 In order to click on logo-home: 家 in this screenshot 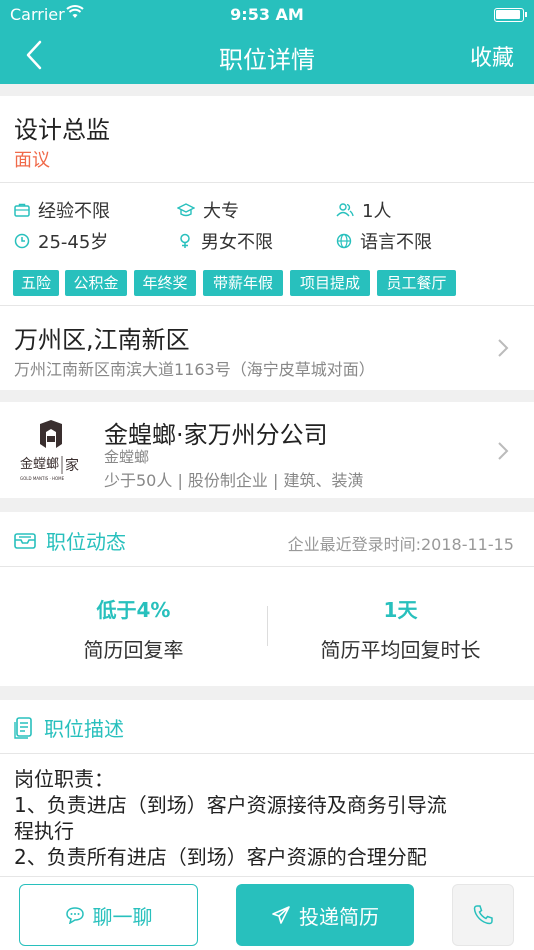, I will do `click(72, 465)`.